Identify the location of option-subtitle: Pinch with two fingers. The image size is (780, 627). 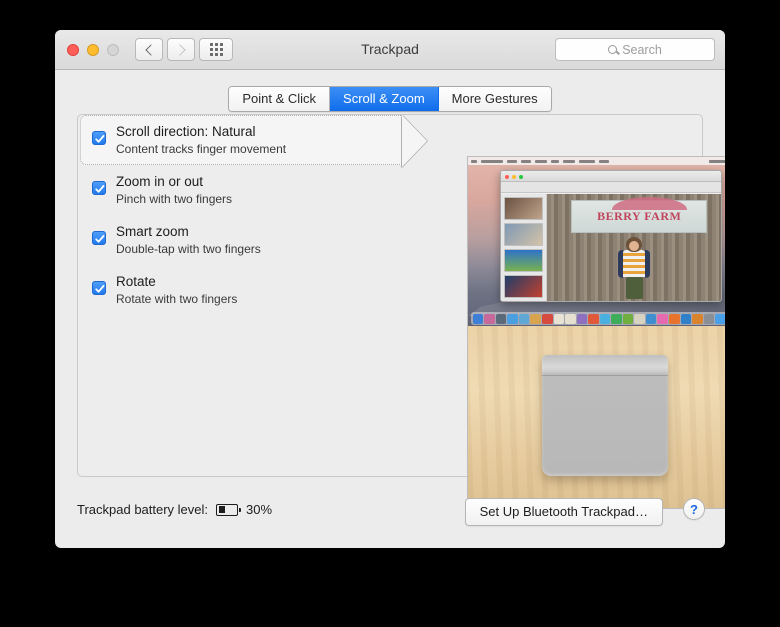
(174, 199).